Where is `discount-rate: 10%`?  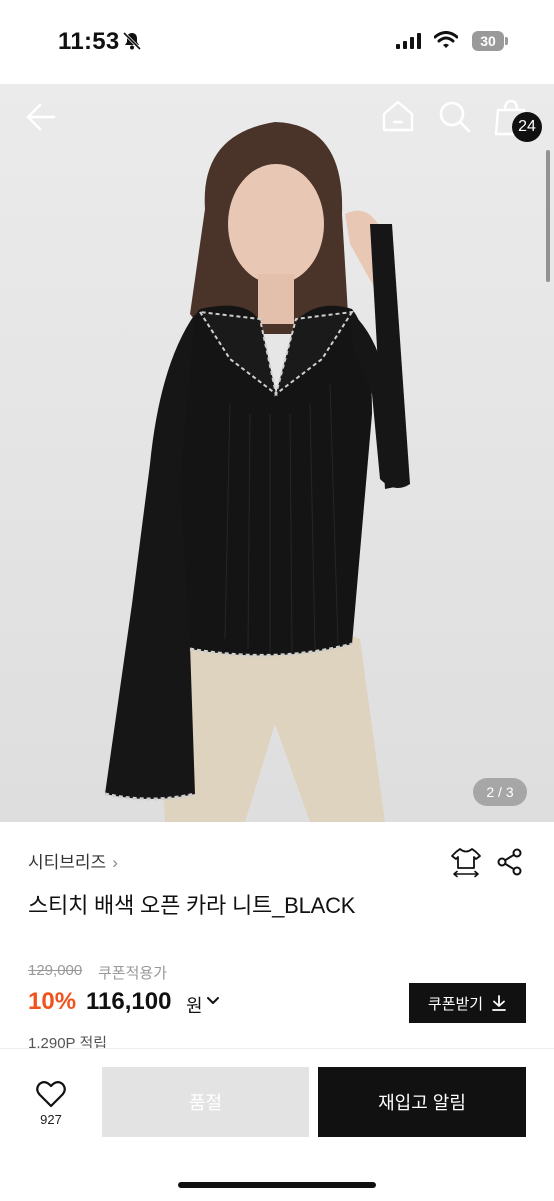 discount-rate: 10% is located at coordinates (52, 1001).